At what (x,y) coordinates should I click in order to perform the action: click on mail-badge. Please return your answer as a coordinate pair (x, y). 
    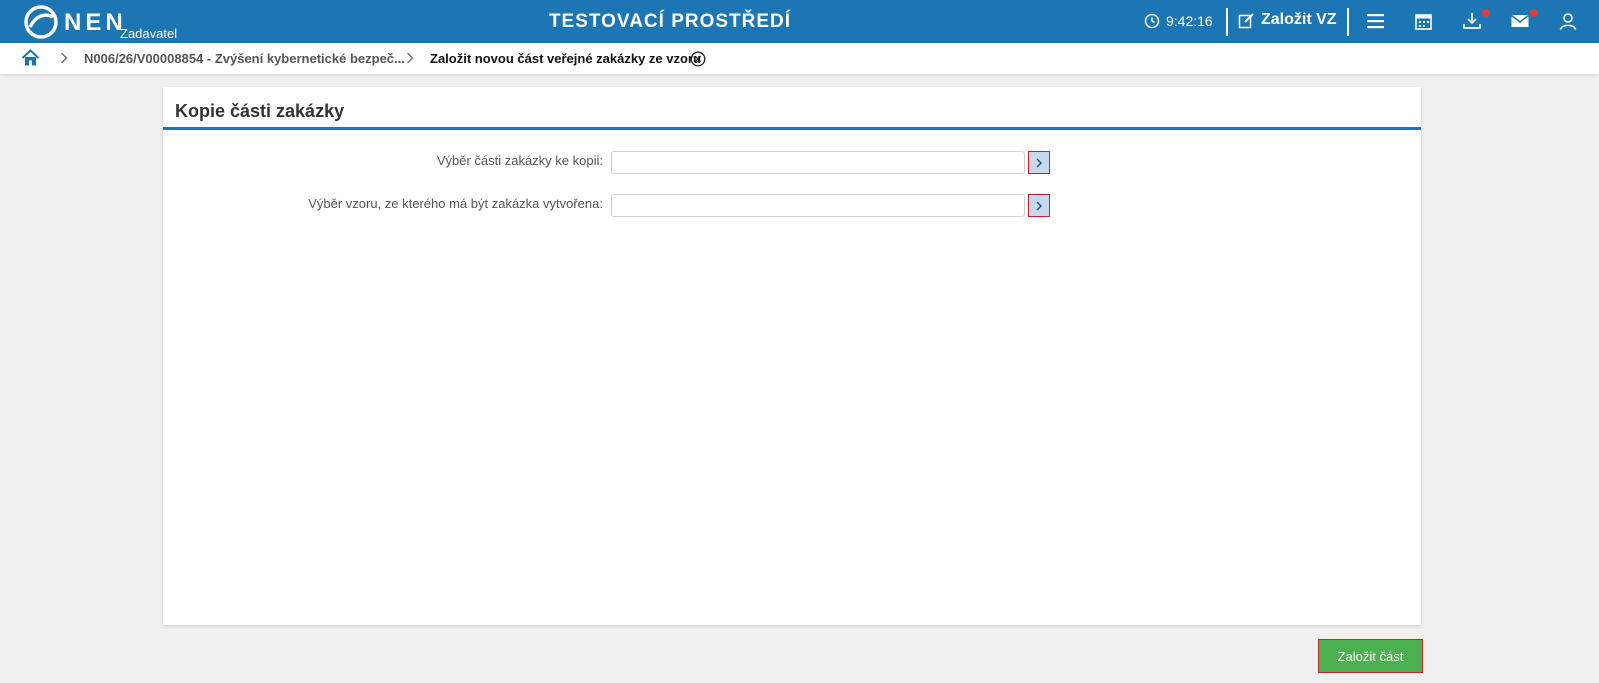
    Looking at the image, I should click on (1534, 13).